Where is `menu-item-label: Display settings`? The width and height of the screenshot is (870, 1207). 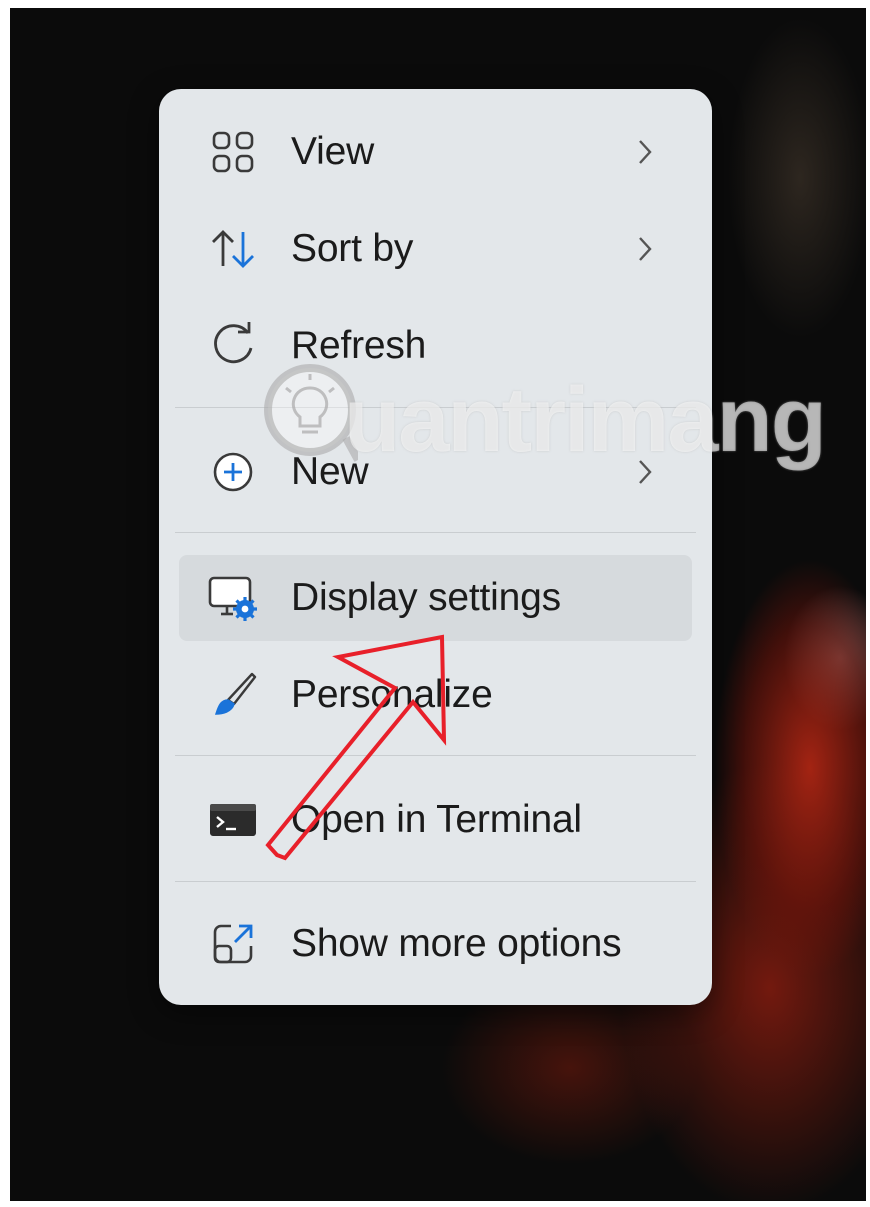
menu-item-label: Display settings is located at coordinates (426, 597).